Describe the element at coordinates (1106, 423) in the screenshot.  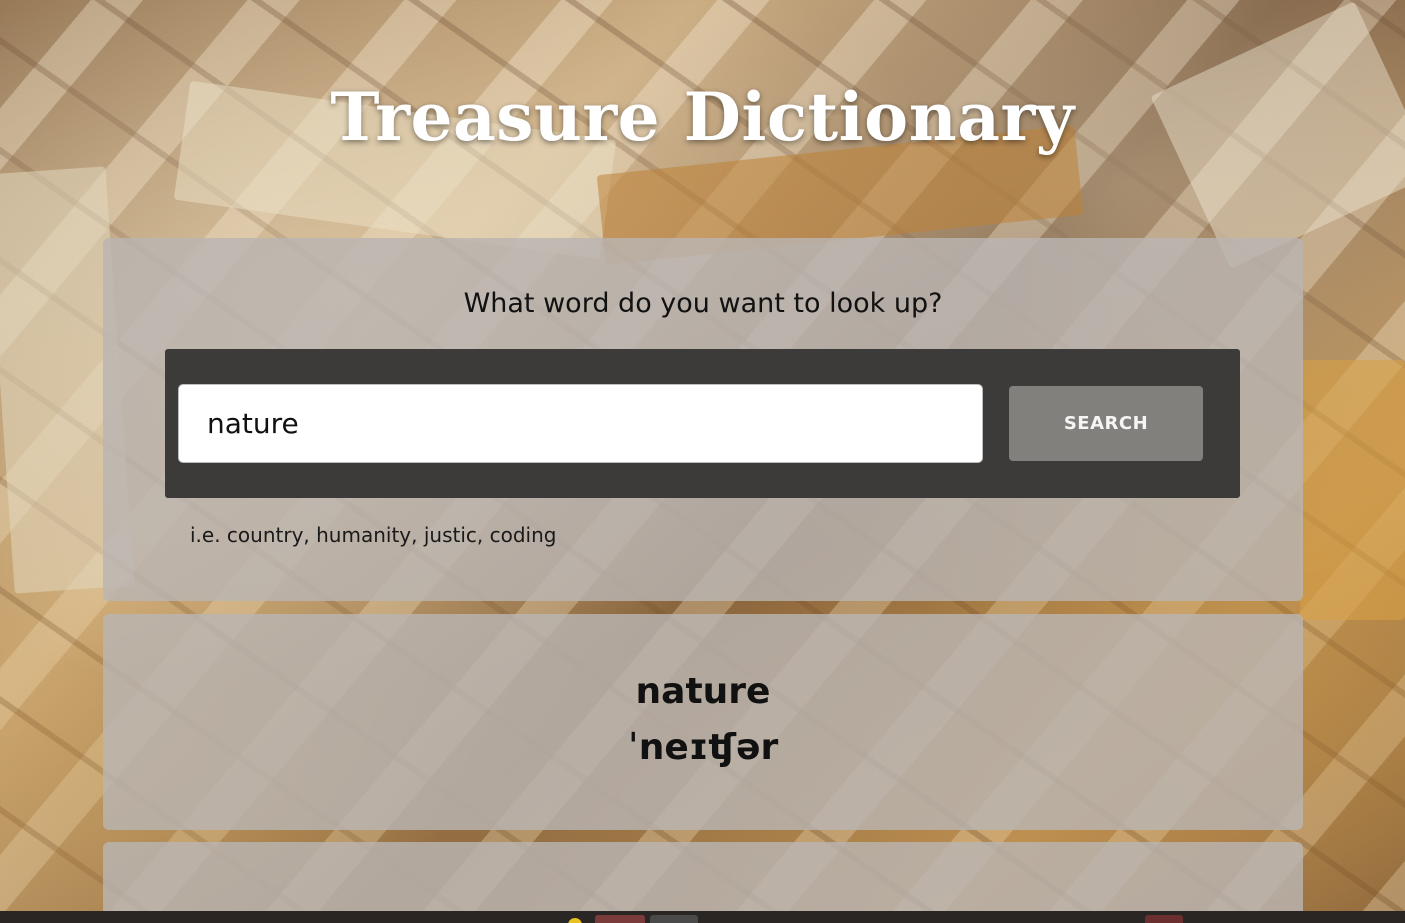
I see `search-button: SEARCH` at that location.